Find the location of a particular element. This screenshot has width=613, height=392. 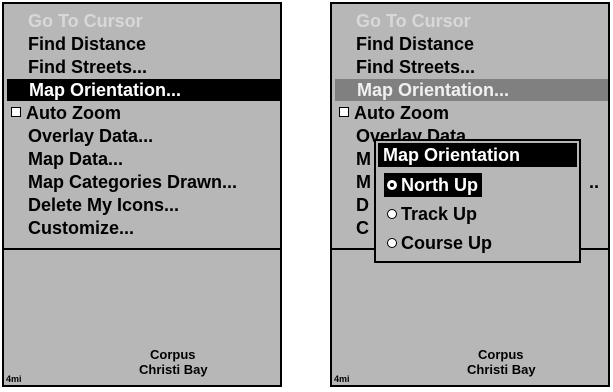

popup-title: Map Orientation is located at coordinates (477, 155).